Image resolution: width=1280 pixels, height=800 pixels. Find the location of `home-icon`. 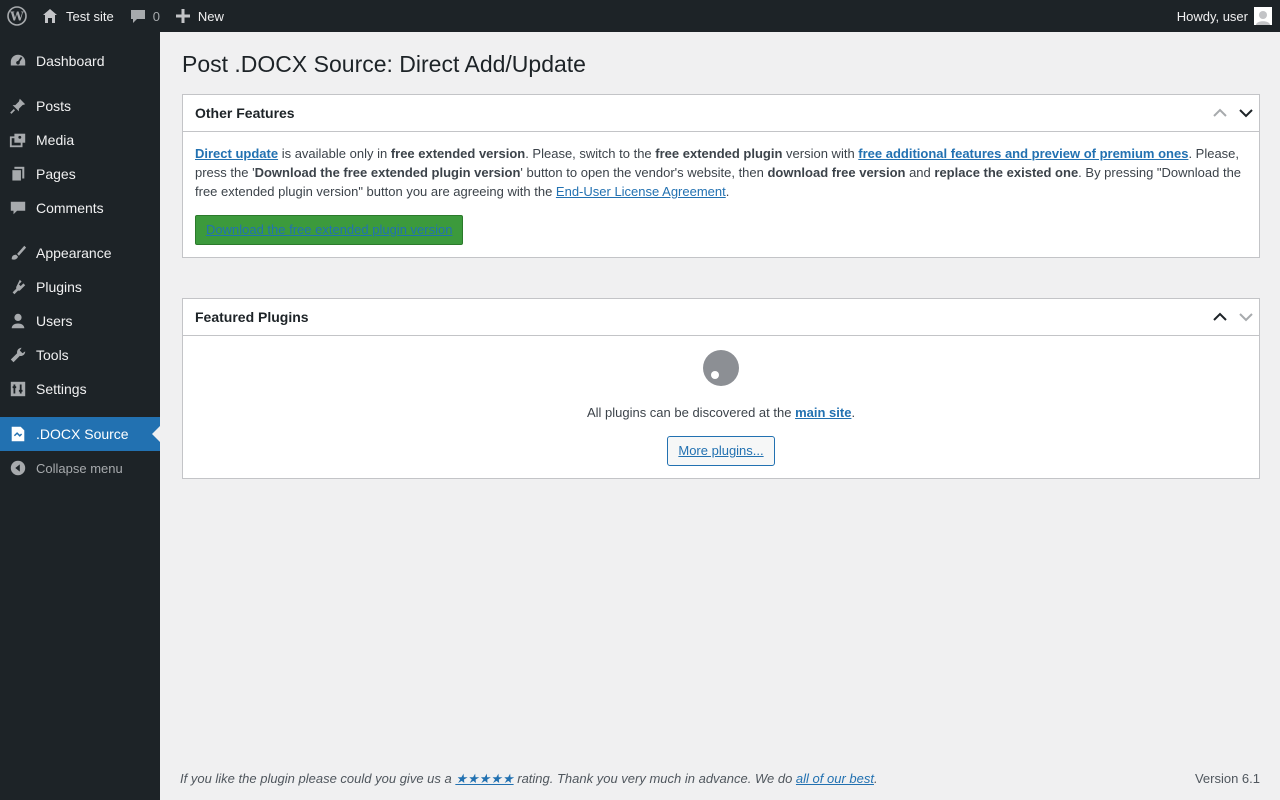

home-icon is located at coordinates (50, 16).